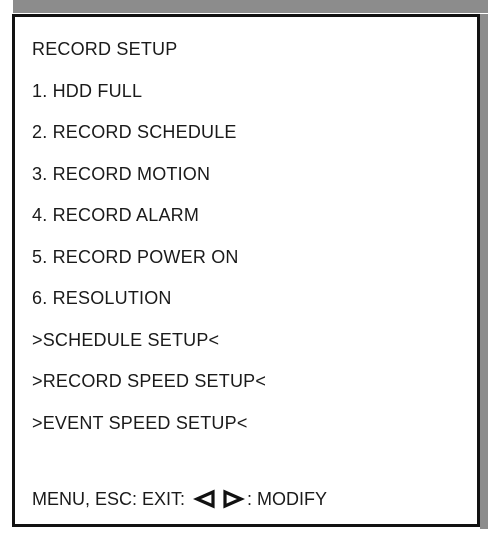 The width and height of the screenshot is (488, 535). Describe the element at coordinates (287, 499) in the screenshot. I see `modify-hint-text: : MODIFY` at that location.